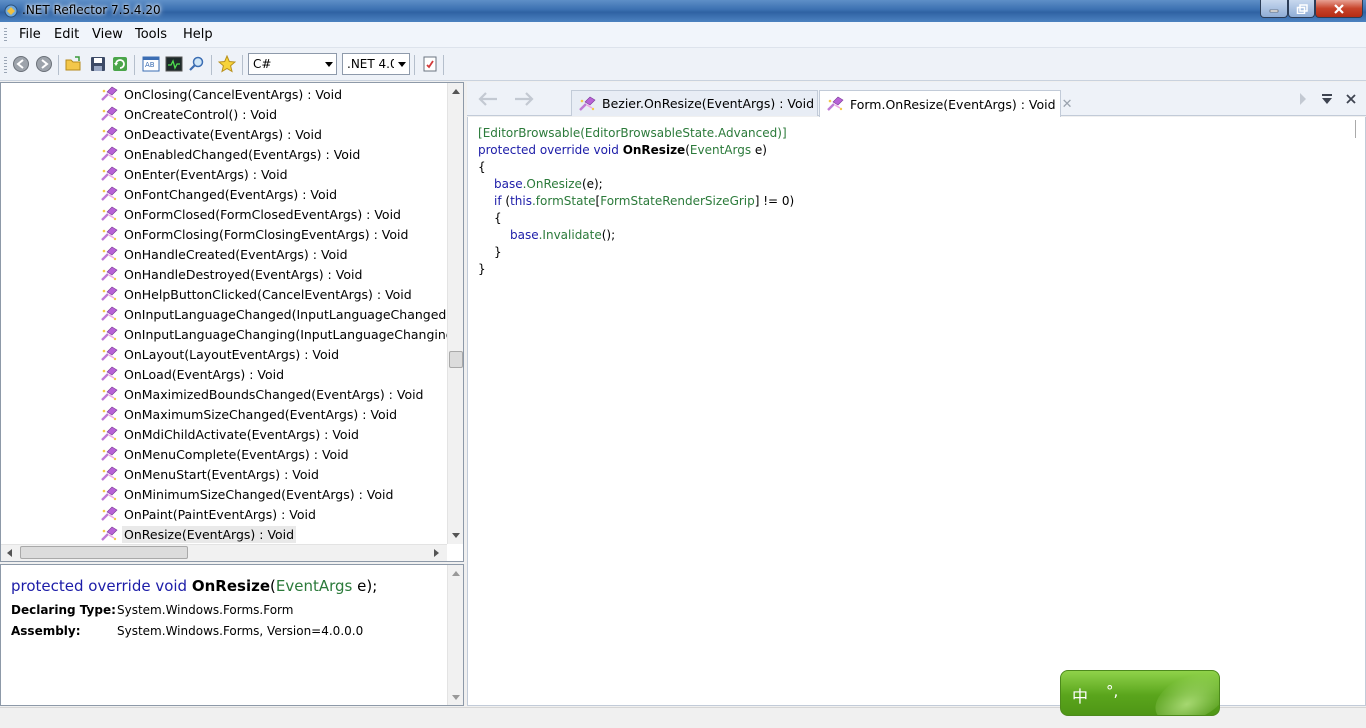  I want to click on tree-item: OnEnabledChanged(EventArgs) : Void, so click(231, 154).